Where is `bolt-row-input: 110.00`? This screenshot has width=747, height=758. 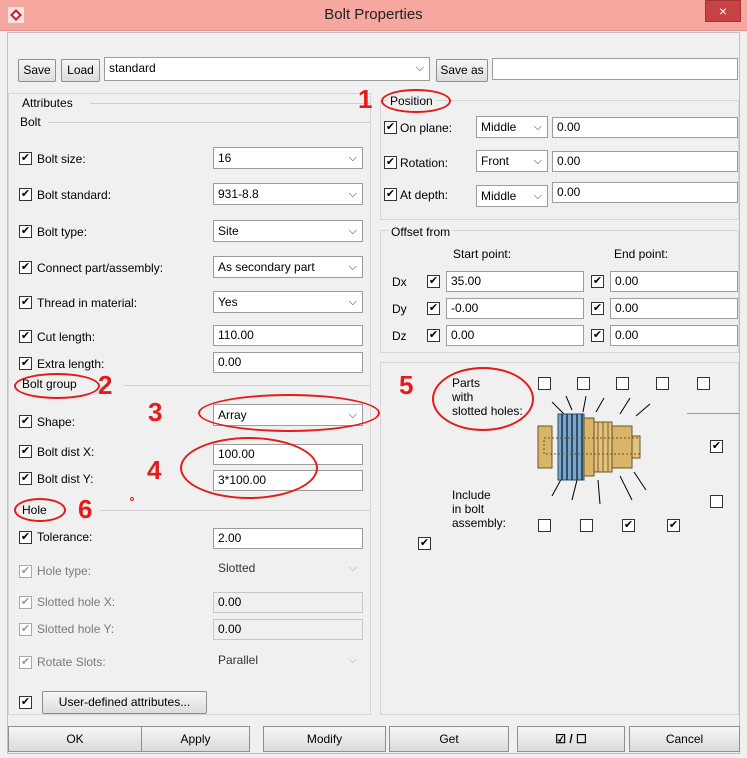
bolt-row-input: 110.00 is located at coordinates (288, 335).